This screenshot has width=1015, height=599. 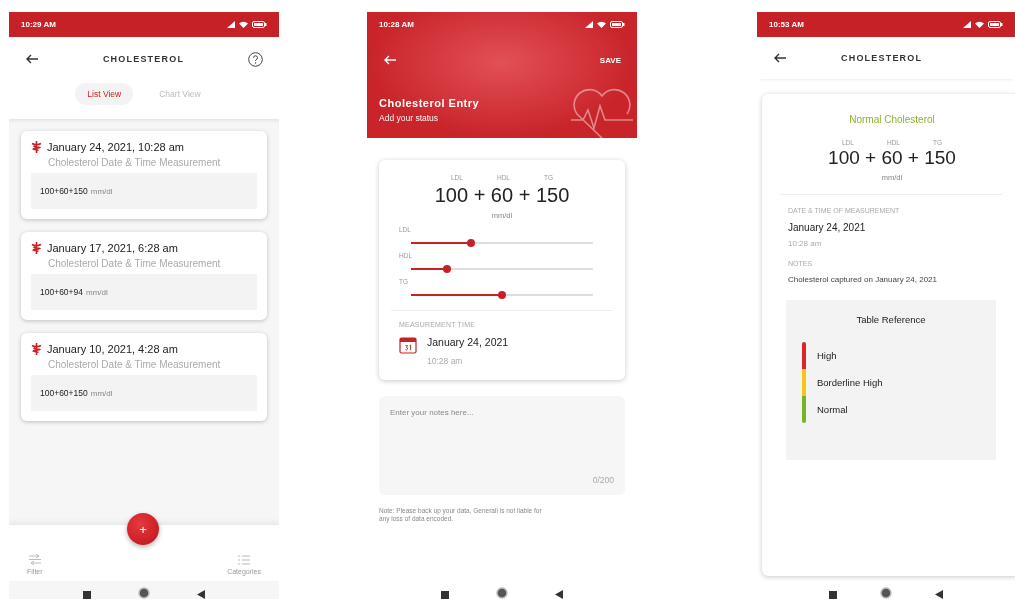 What do you see at coordinates (255, 59) in the screenshot?
I see `help-icon` at bounding box center [255, 59].